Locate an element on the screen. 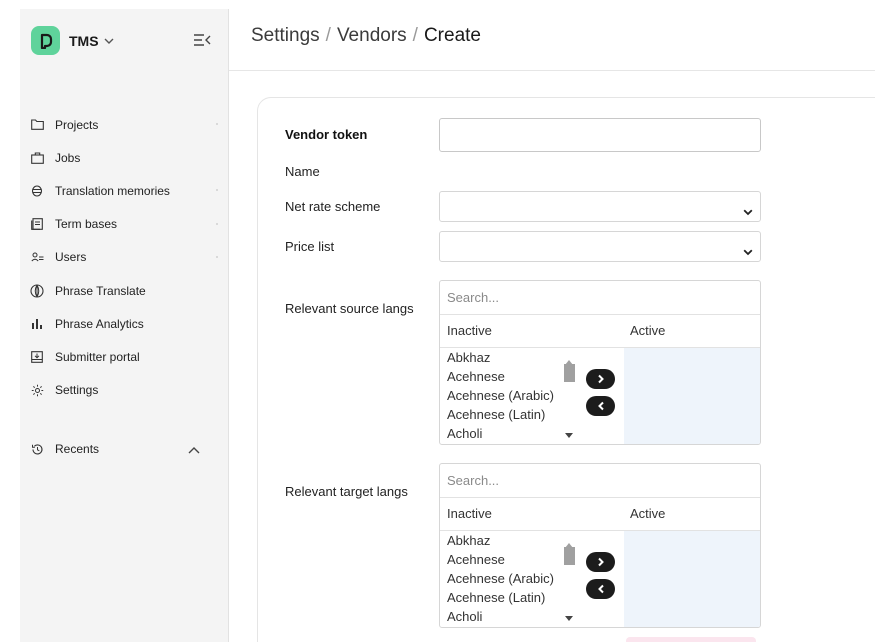 The width and height of the screenshot is (875, 642). breadcrumb-current: Create is located at coordinates (452, 35).